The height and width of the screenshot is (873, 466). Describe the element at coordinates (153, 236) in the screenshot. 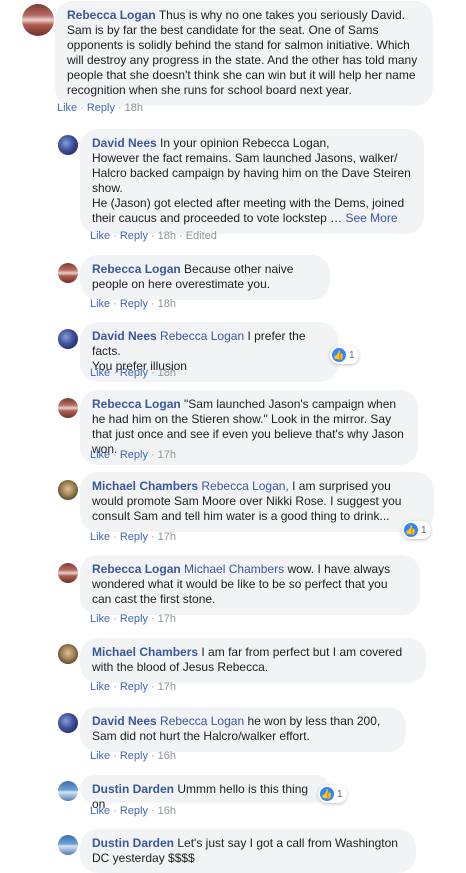

I see `comment-actions: Like · Reply · 18h · Edited` at that location.